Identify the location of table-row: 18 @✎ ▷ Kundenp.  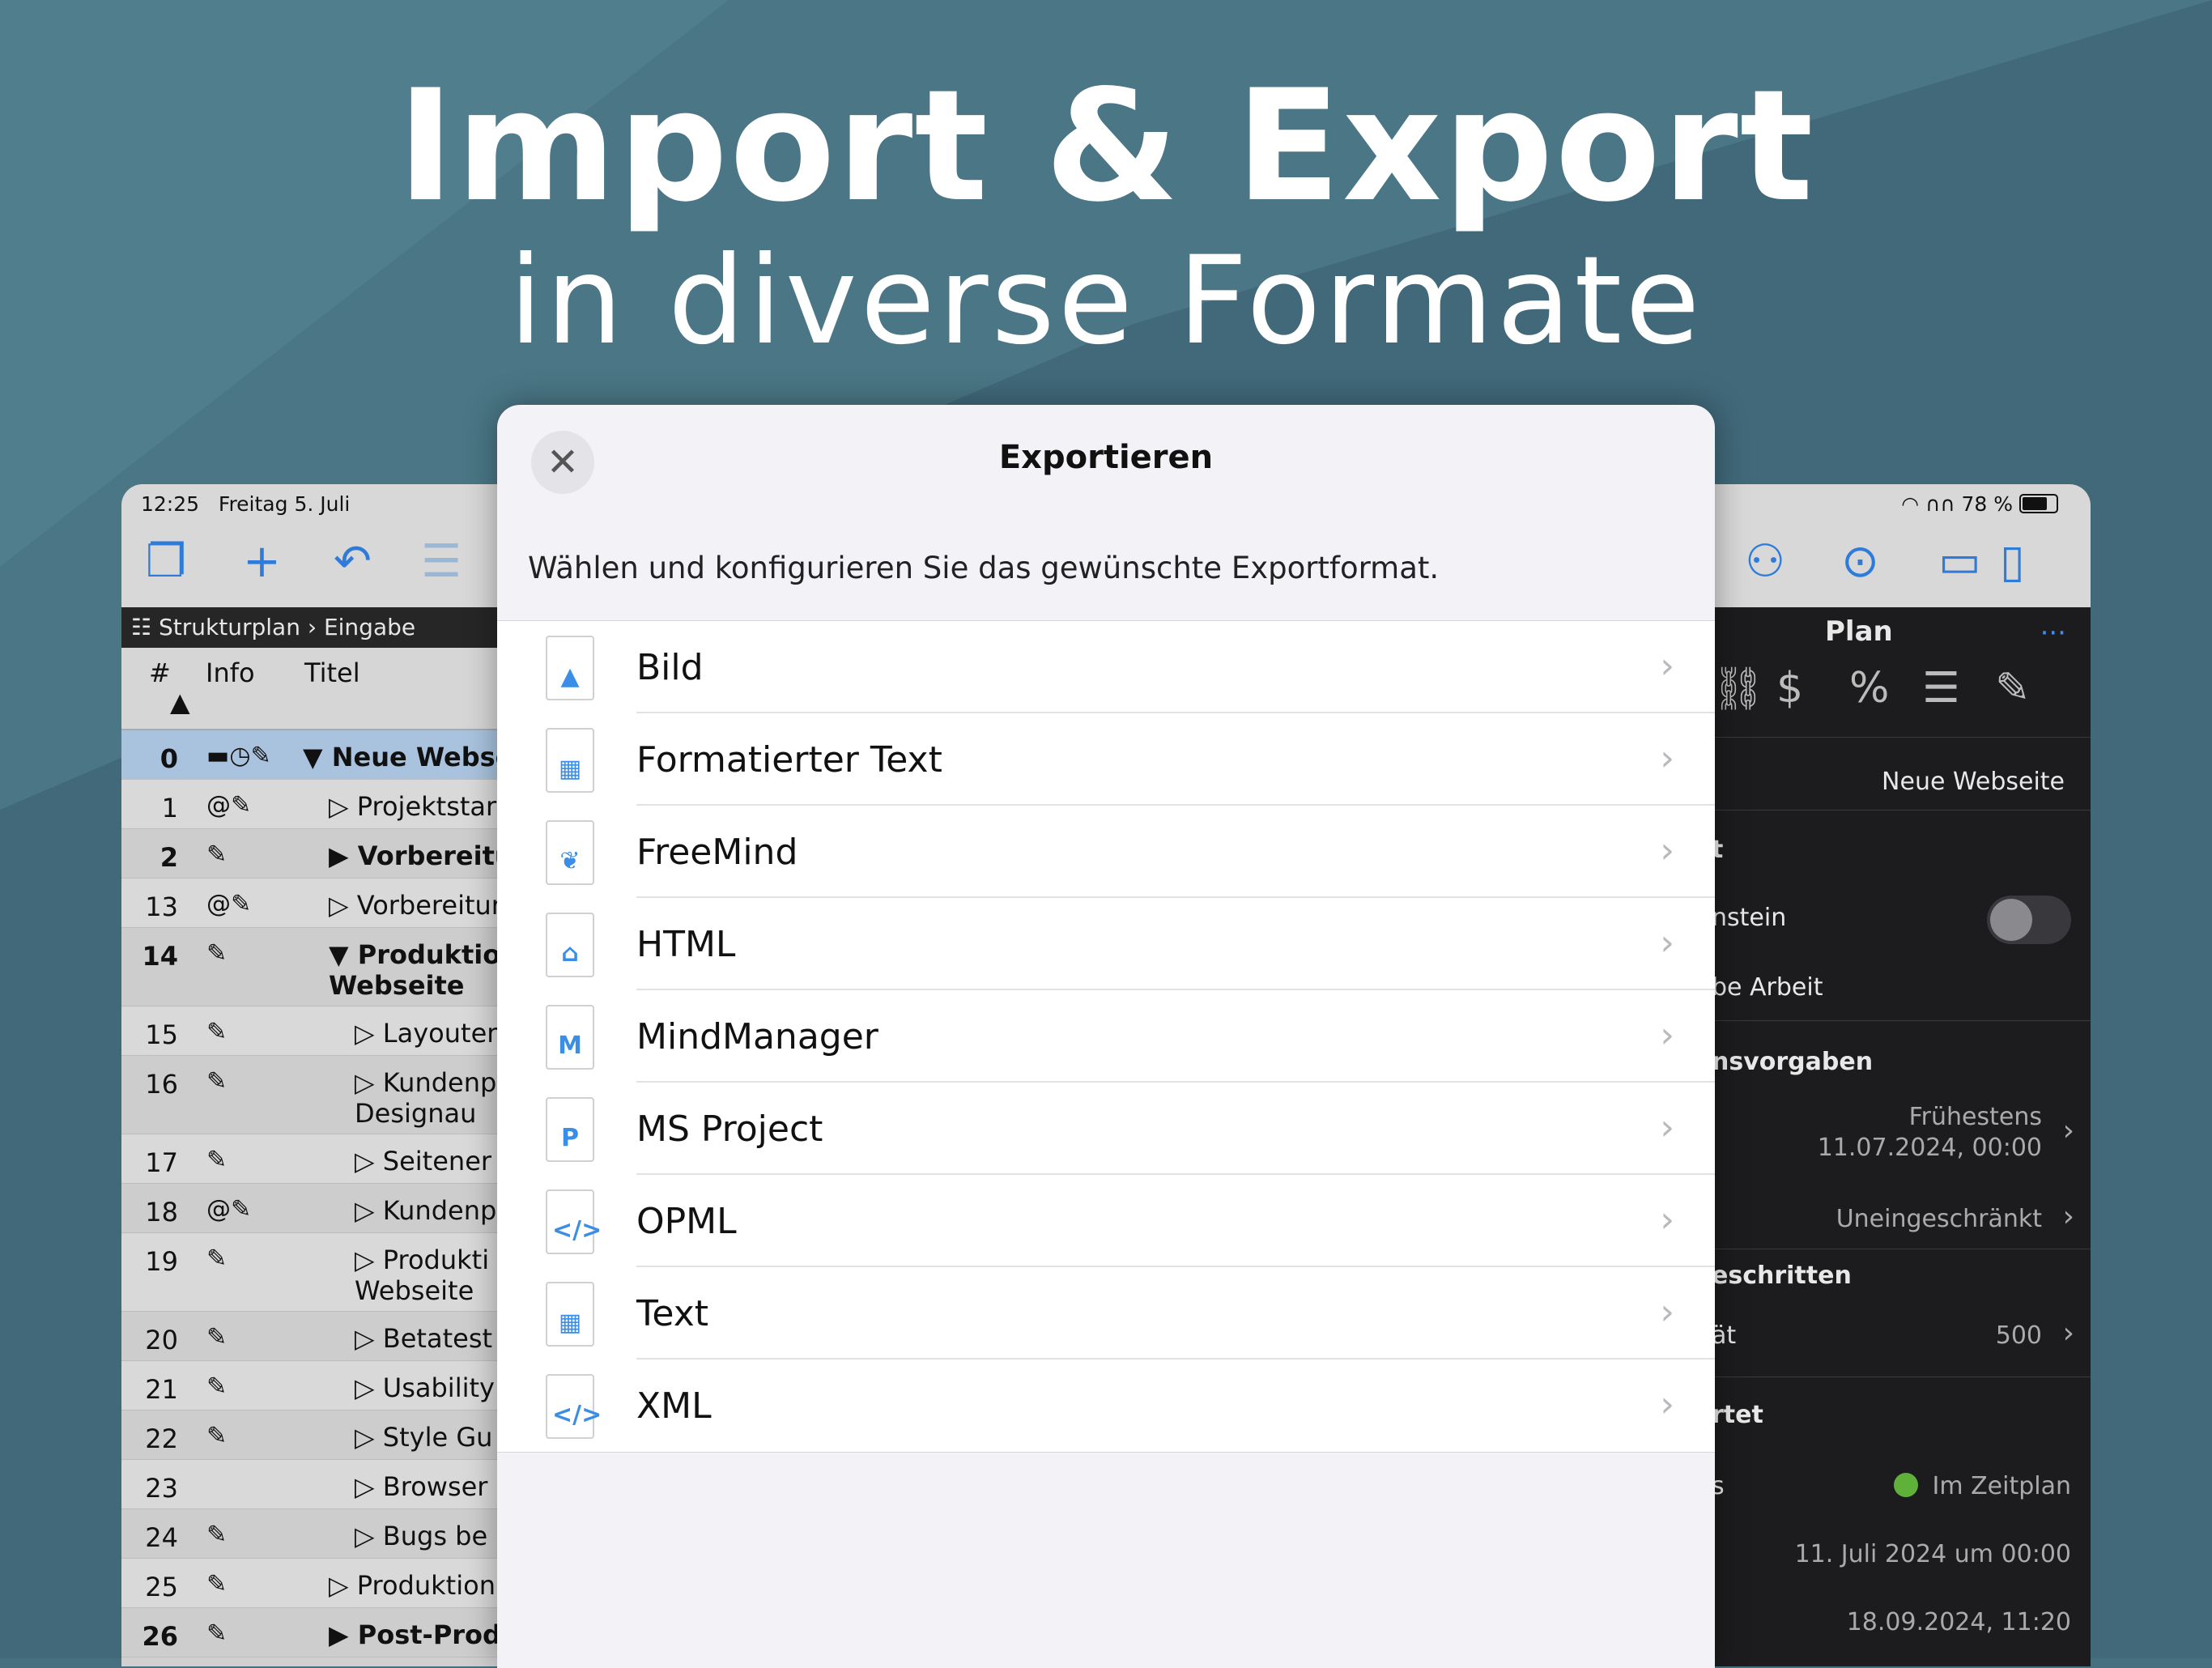
(312, 1208).